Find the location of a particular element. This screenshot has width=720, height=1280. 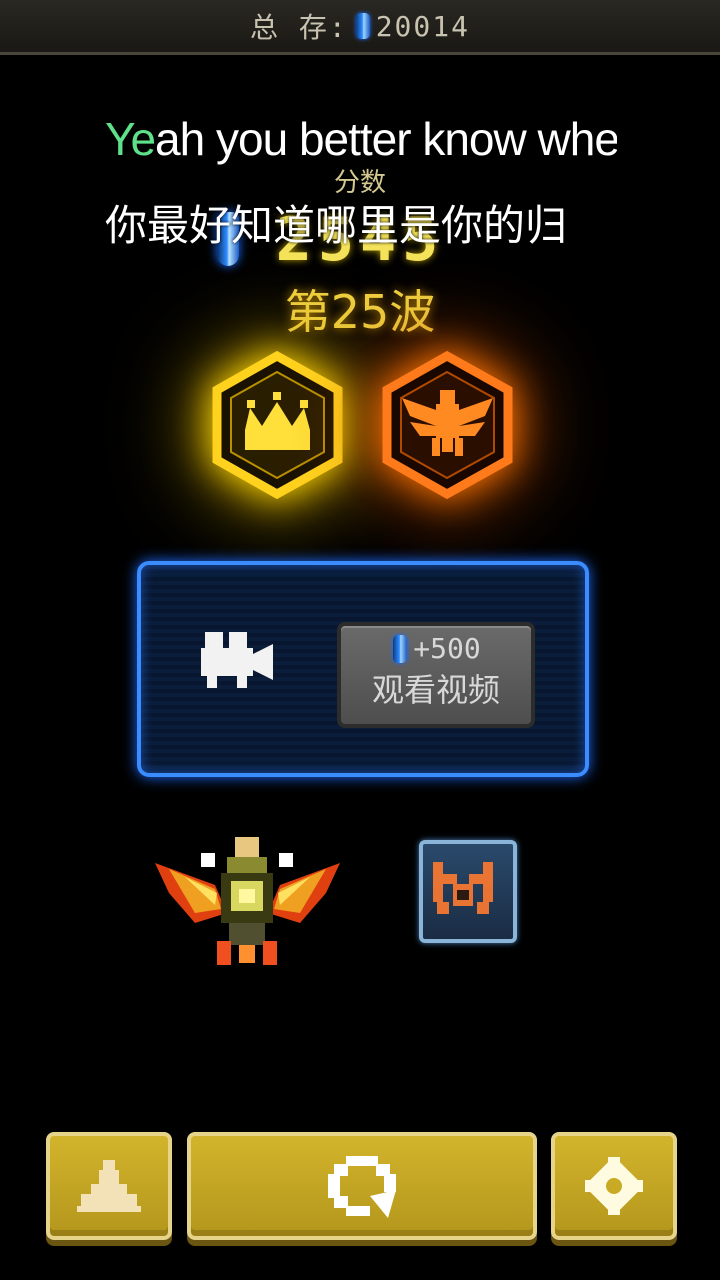

replay-icon is located at coordinates (362, 1187).